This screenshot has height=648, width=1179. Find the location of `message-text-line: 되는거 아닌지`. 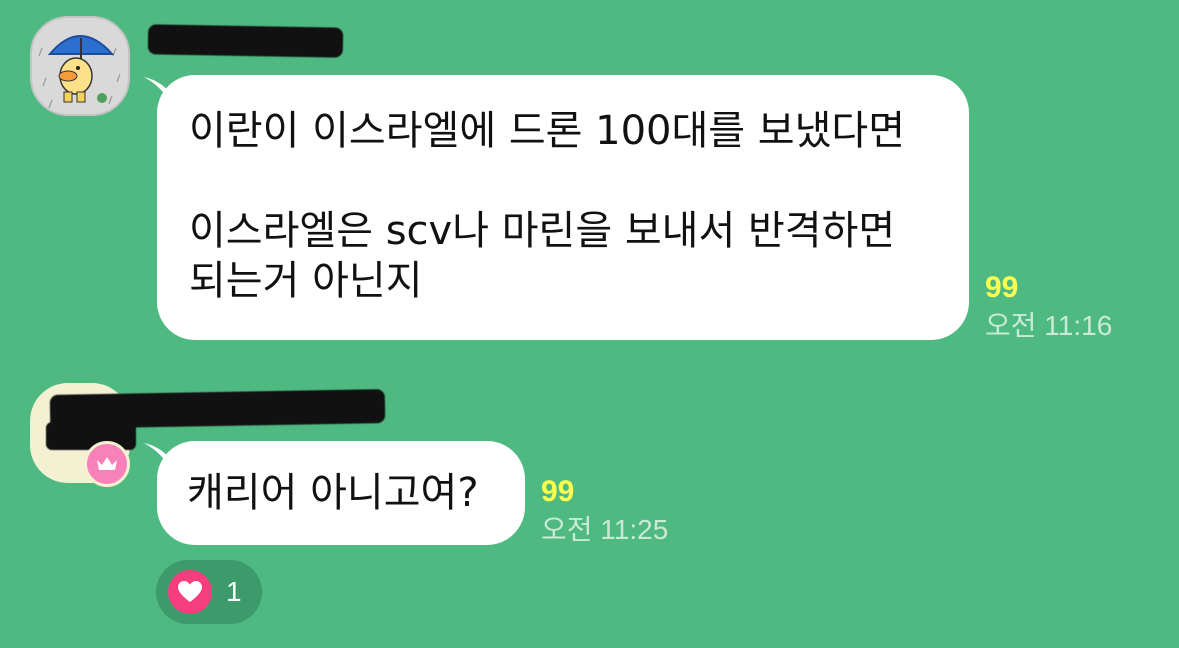

message-text-line: 되는거 아닌지 is located at coordinates (306, 281).